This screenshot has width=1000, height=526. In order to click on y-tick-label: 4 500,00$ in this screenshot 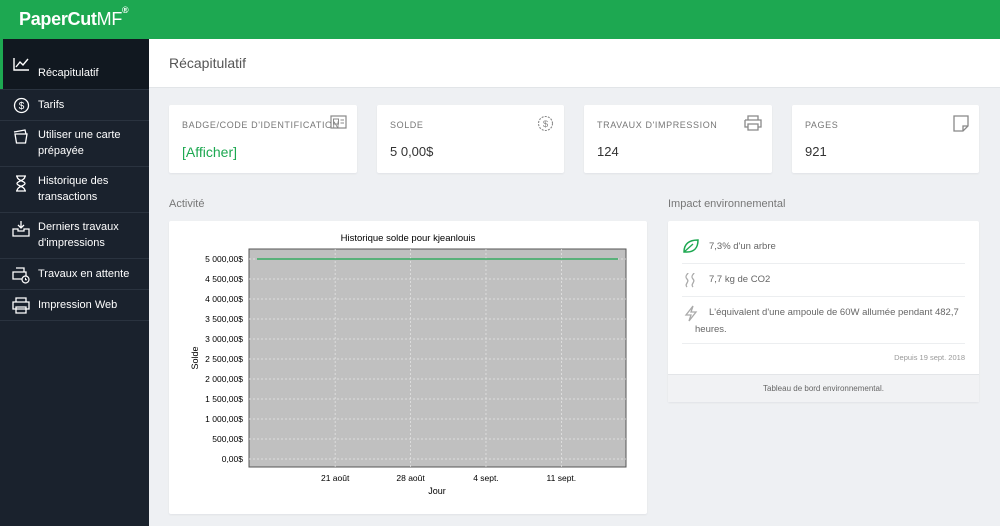, I will do `click(224, 279)`.